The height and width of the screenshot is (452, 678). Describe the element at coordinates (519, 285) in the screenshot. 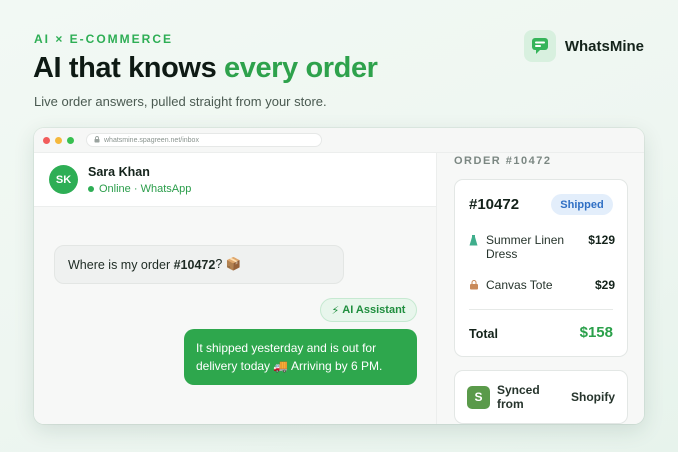

I see `order-item-name: Canvas Tote` at that location.